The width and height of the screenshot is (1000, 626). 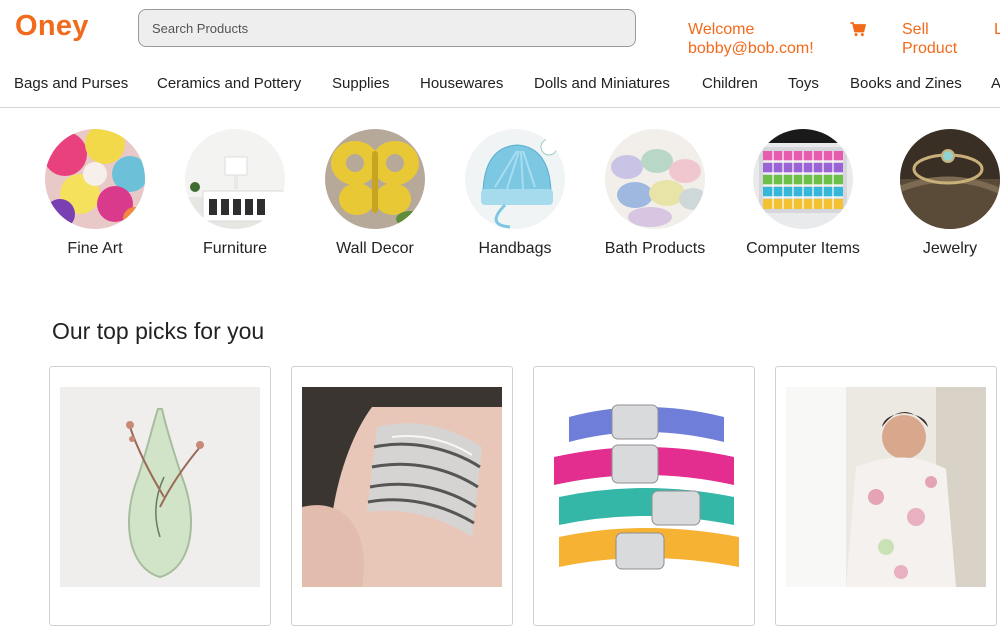 I want to click on category-label: Furniture, so click(x=235, y=248).